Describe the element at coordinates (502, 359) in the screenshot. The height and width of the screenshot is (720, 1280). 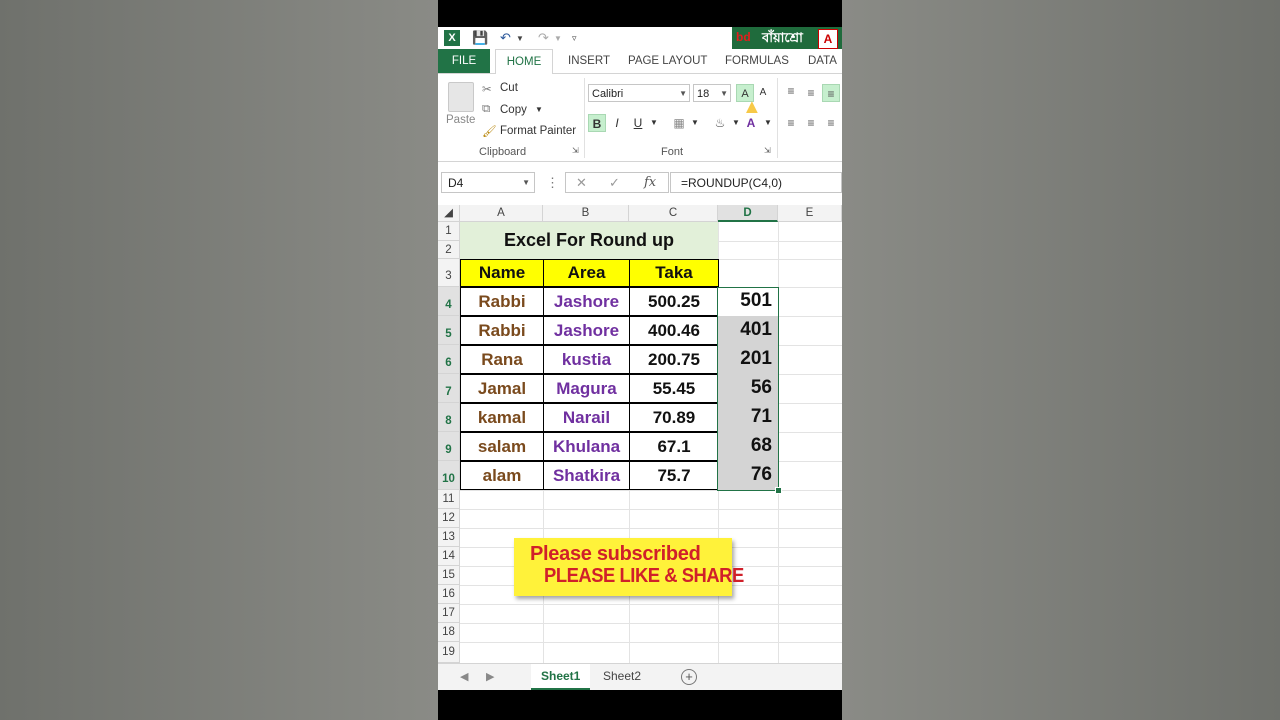
I see `cell-name: Rana` at that location.